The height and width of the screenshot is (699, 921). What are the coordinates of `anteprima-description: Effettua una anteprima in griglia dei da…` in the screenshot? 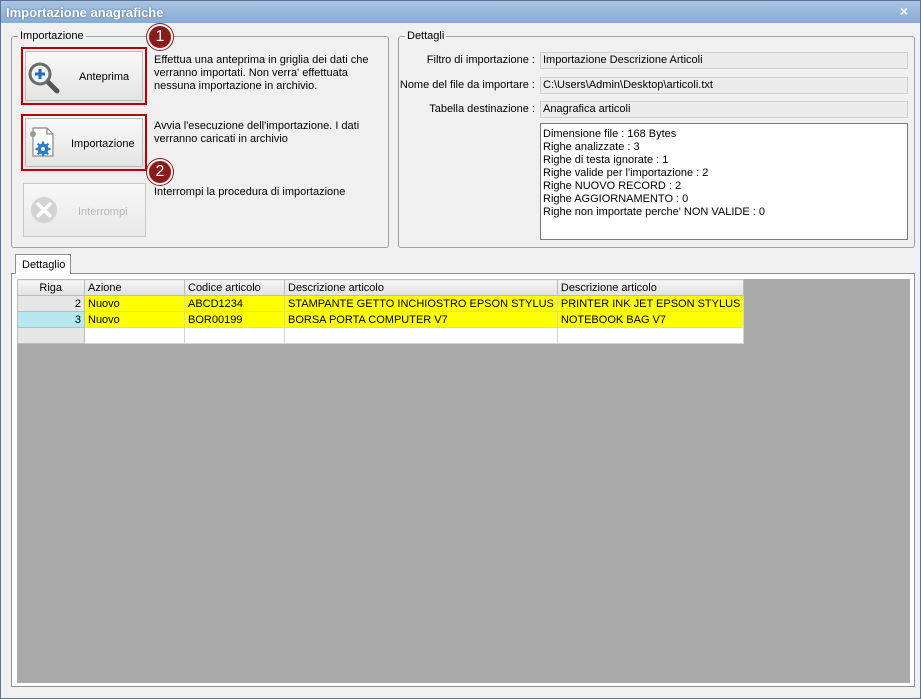 It's located at (261, 73).